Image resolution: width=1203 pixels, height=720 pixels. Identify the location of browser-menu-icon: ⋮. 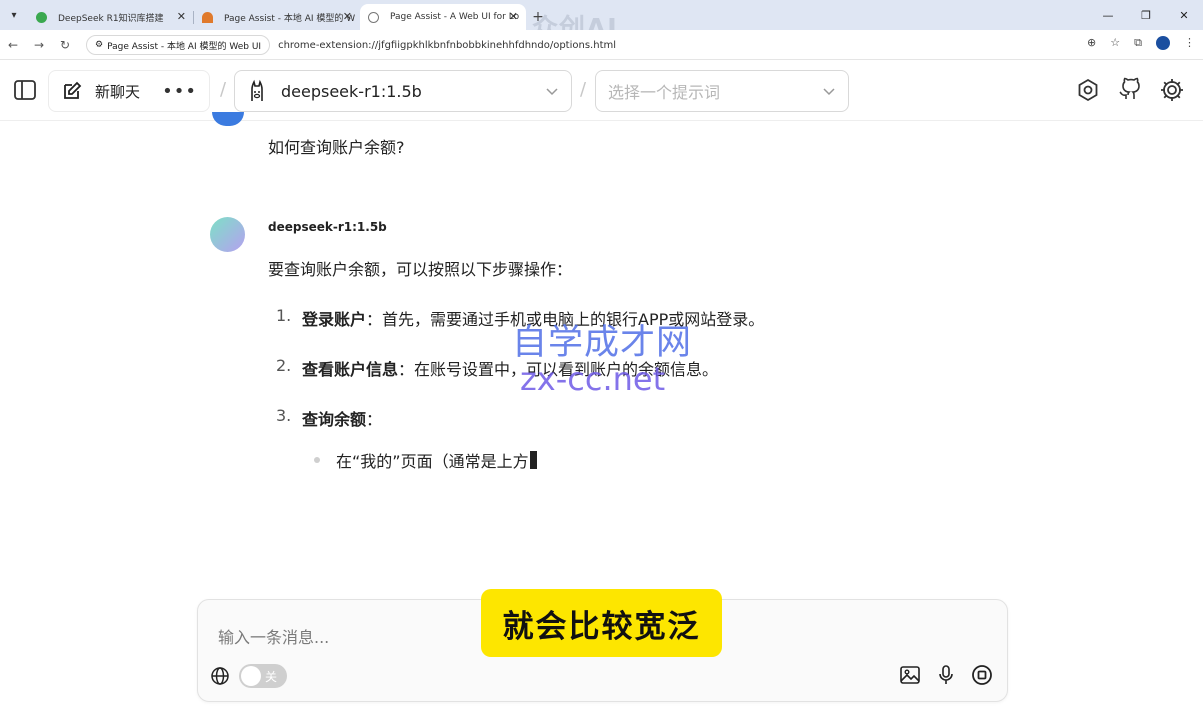
(1189, 43).